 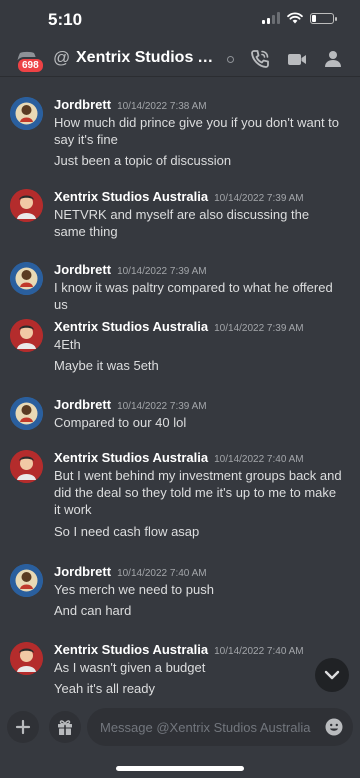 I want to click on gift-icon, so click(x=65, y=727).